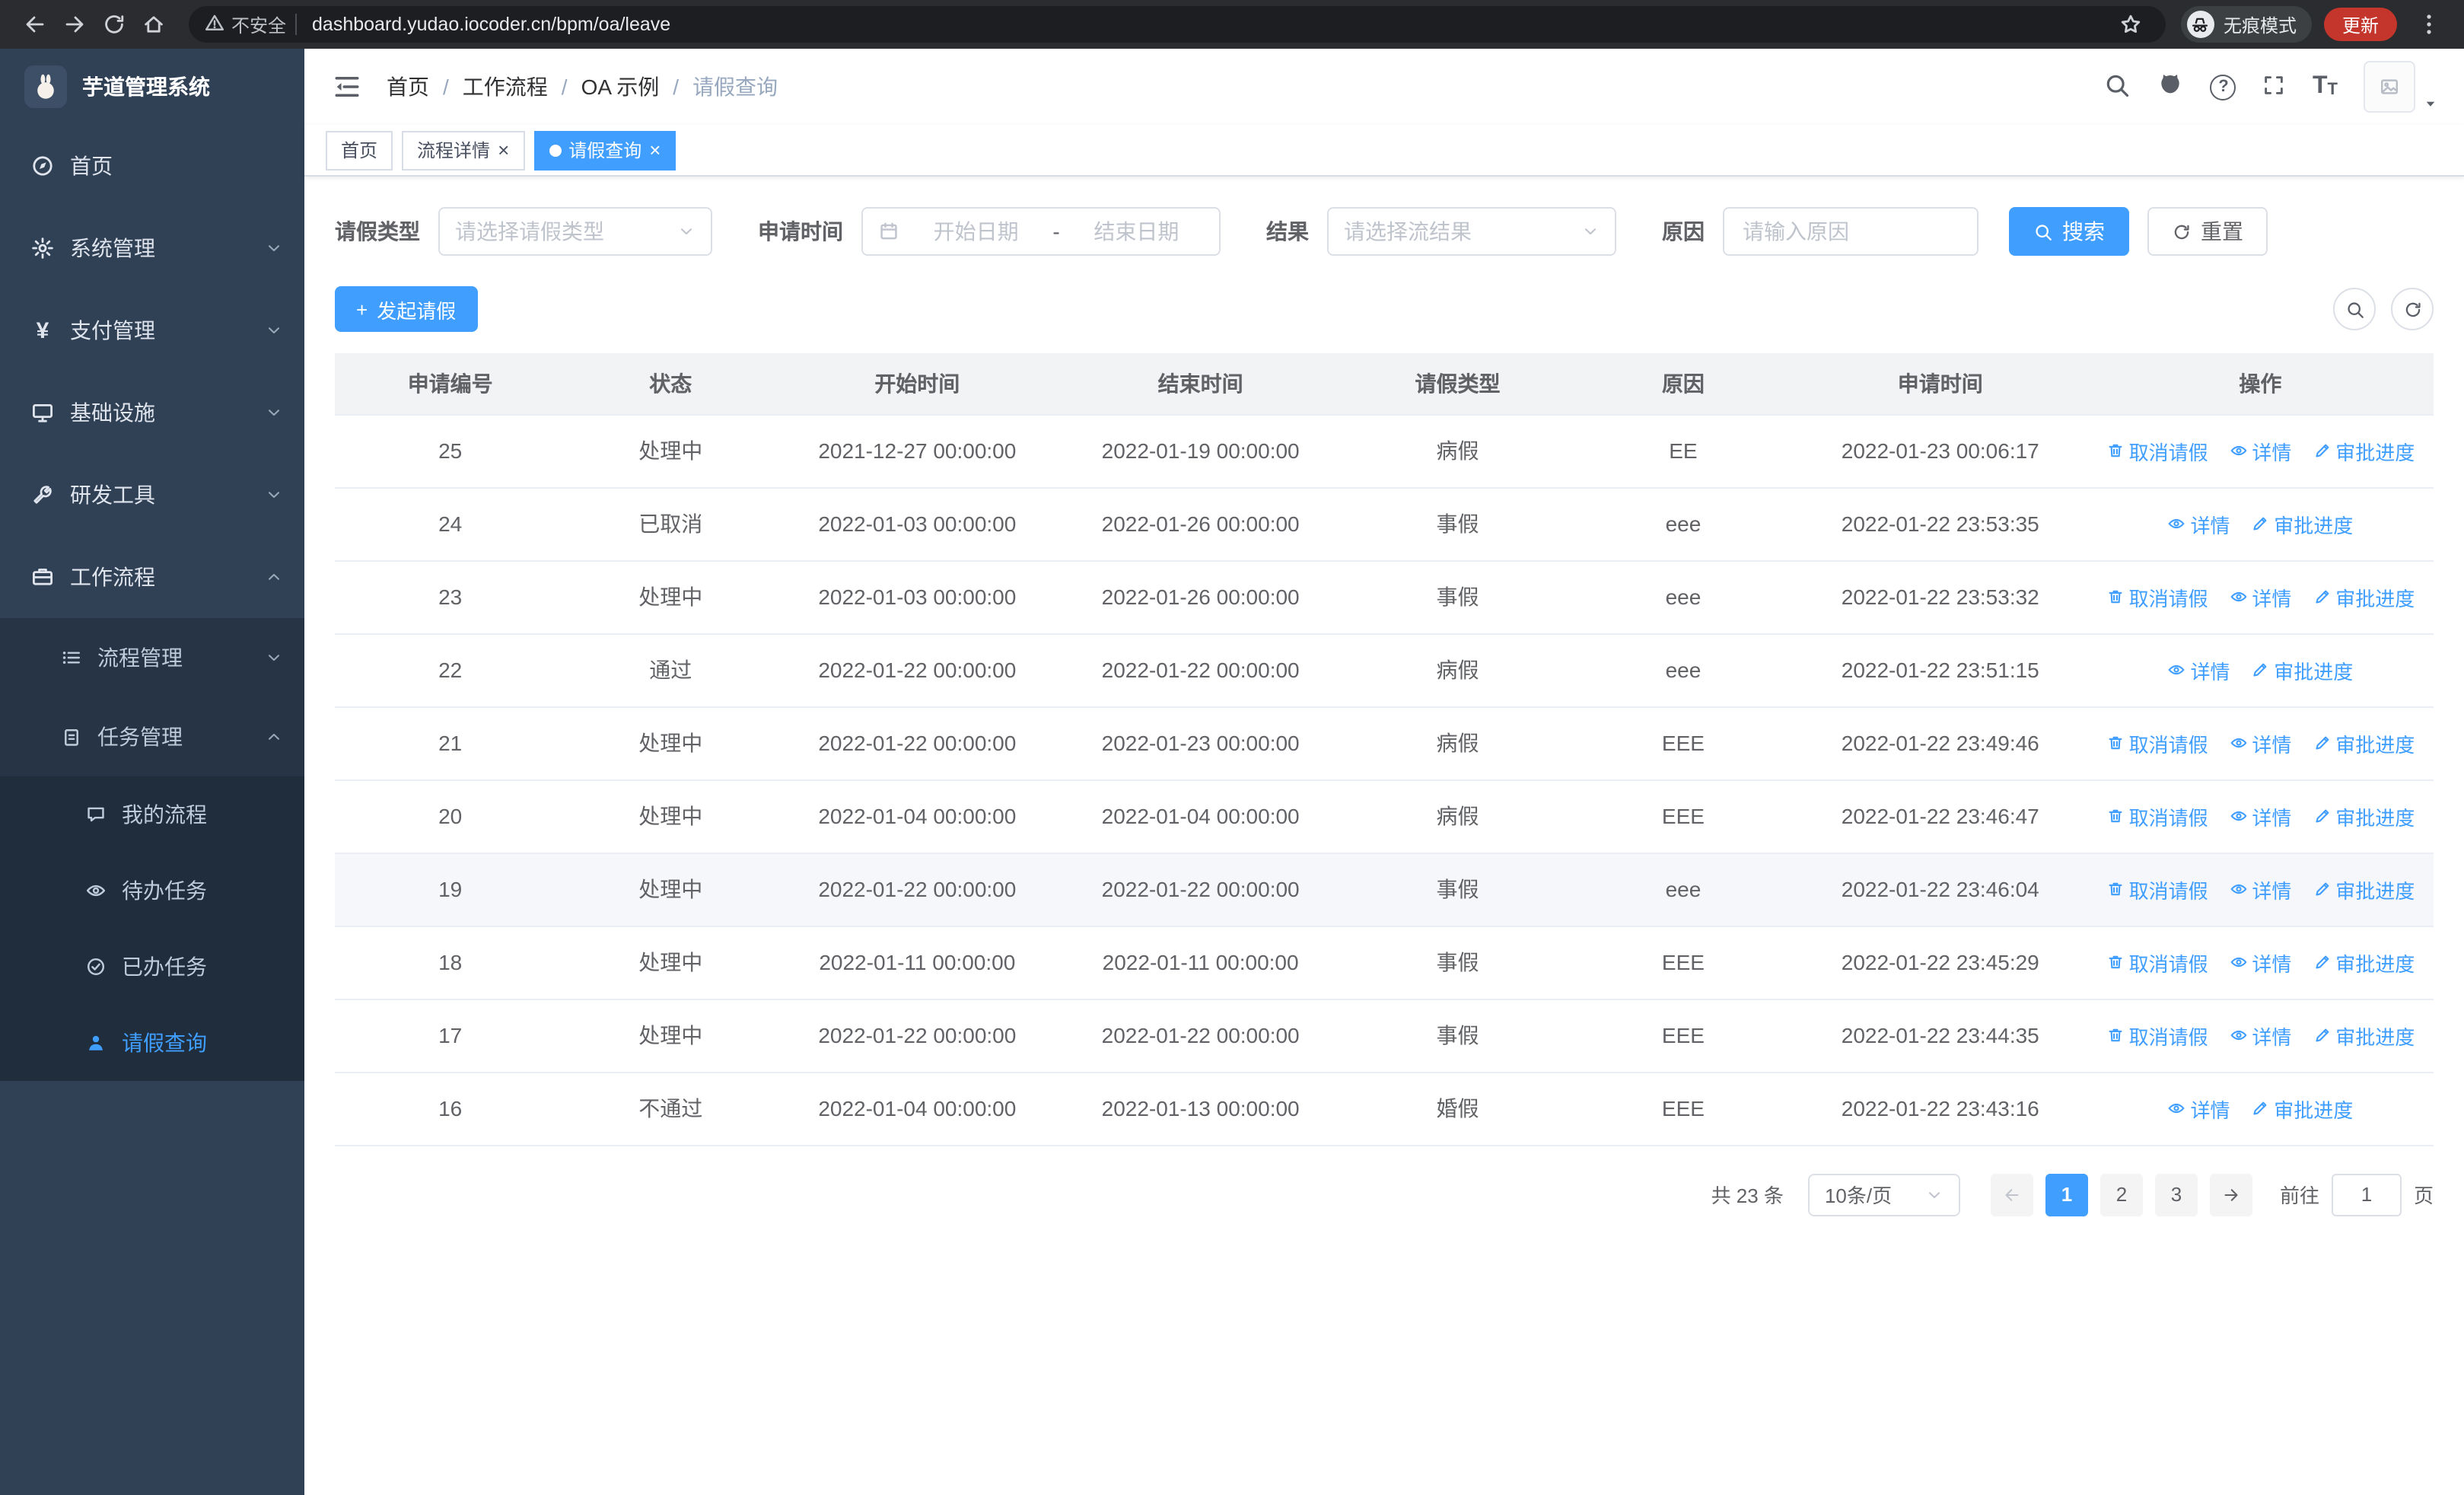 This screenshot has width=2464, height=1495. Describe the element at coordinates (2171, 87) in the screenshot. I see `github-icon` at that location.